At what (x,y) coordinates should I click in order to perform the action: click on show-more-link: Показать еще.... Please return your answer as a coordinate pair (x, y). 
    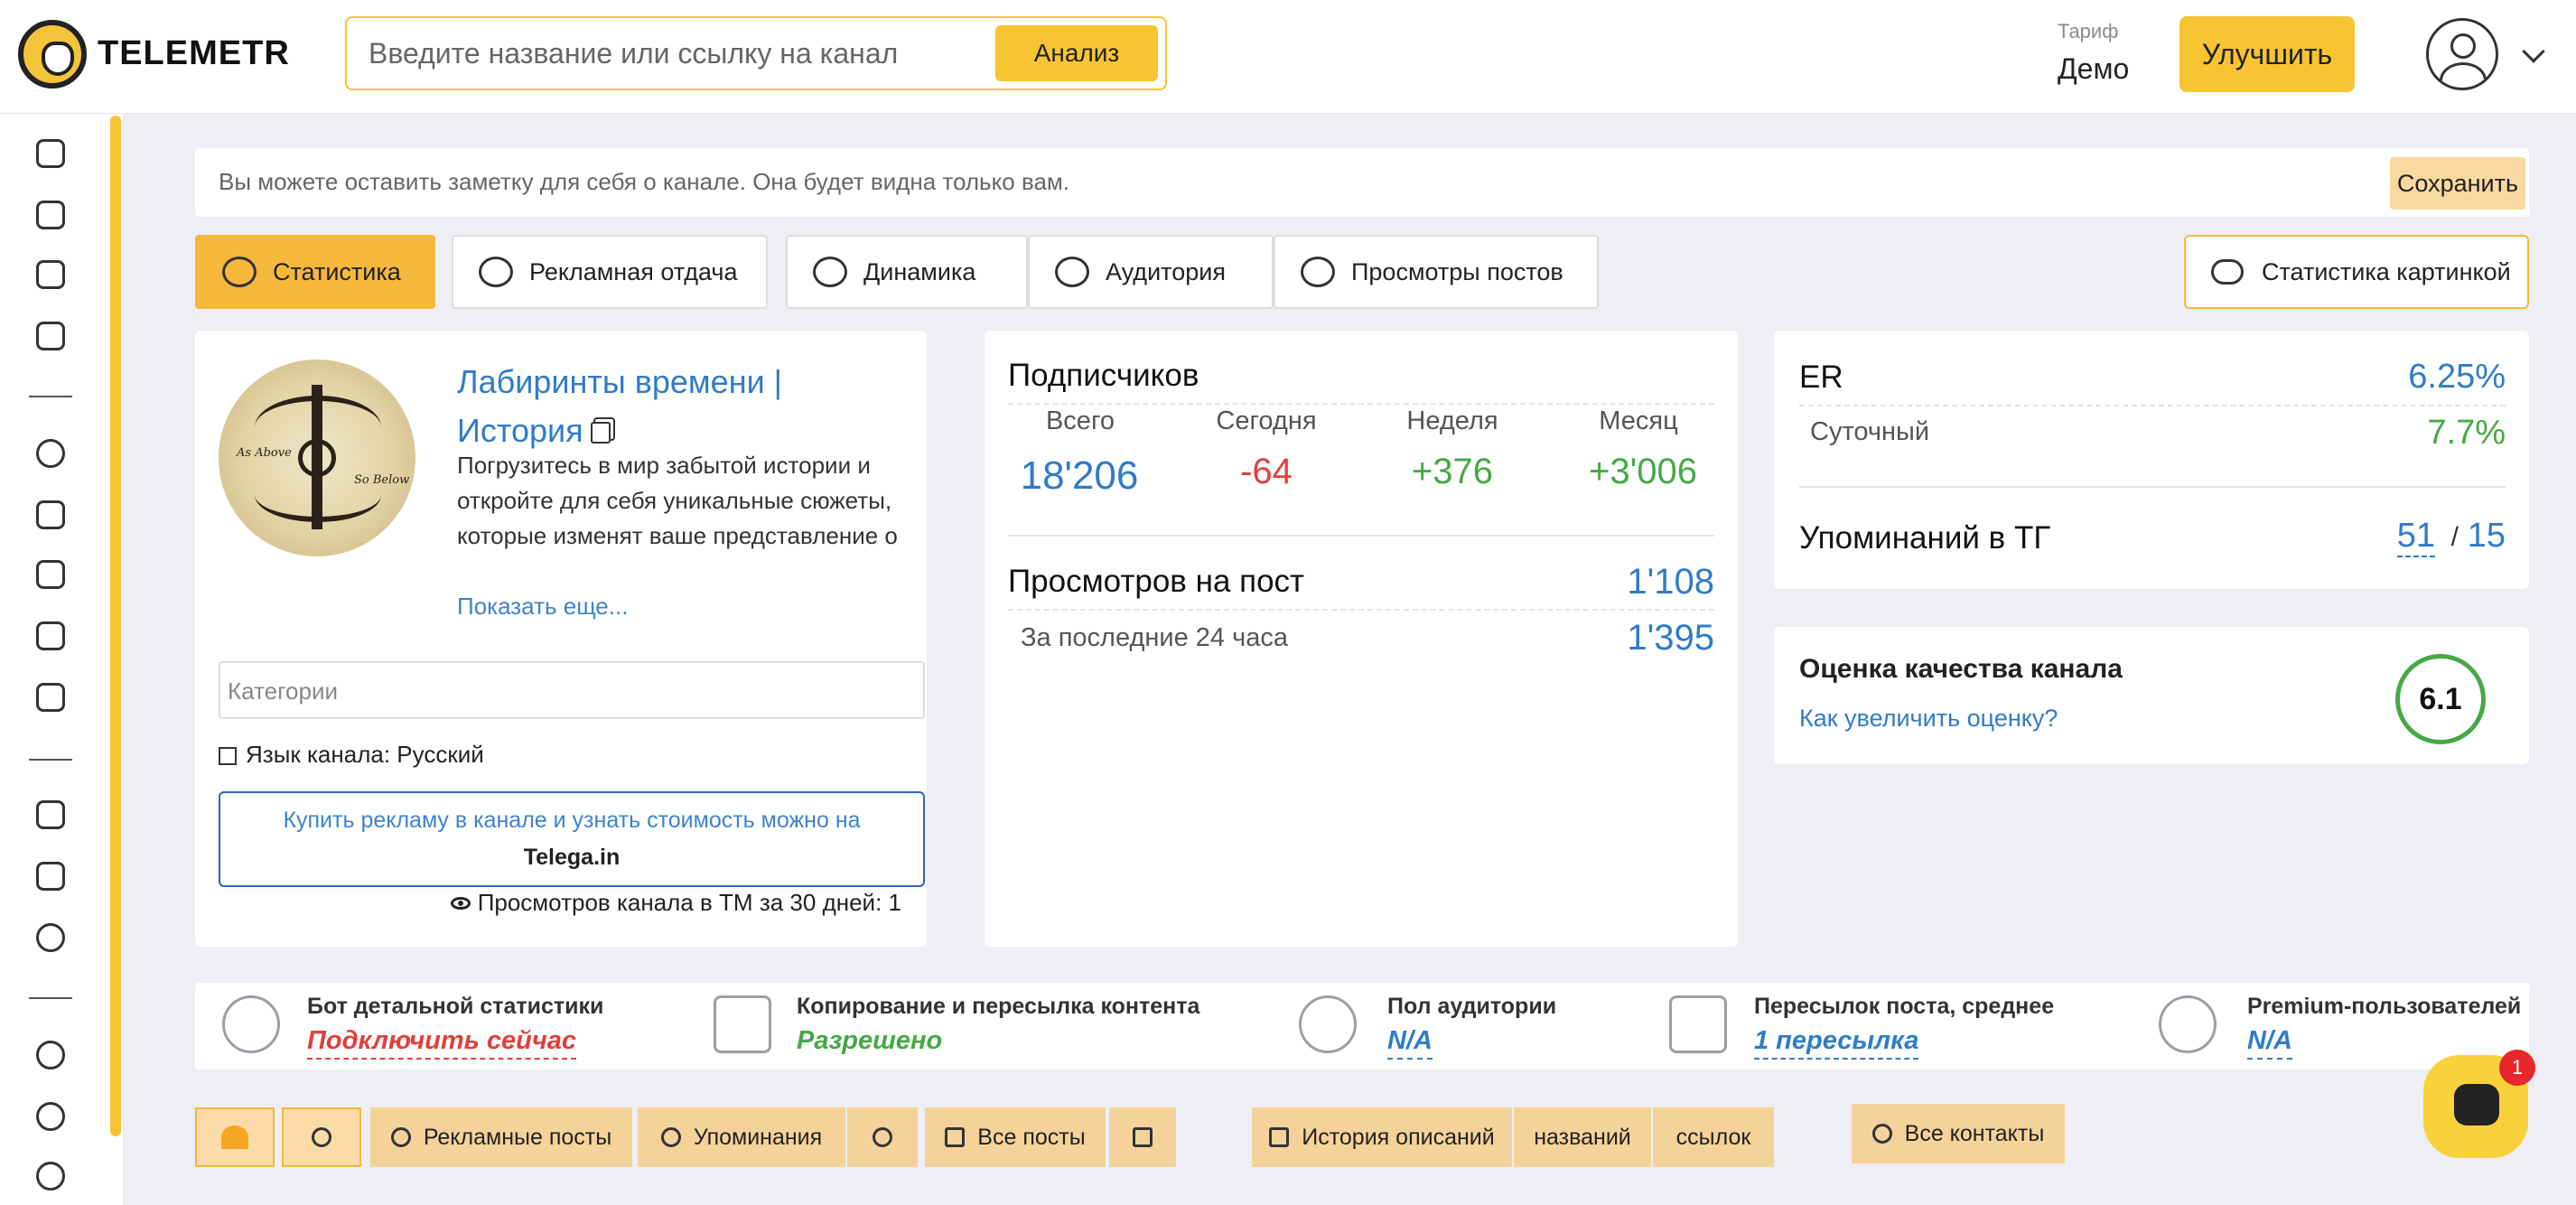
    Looking at the image, I should click on (542, 607).